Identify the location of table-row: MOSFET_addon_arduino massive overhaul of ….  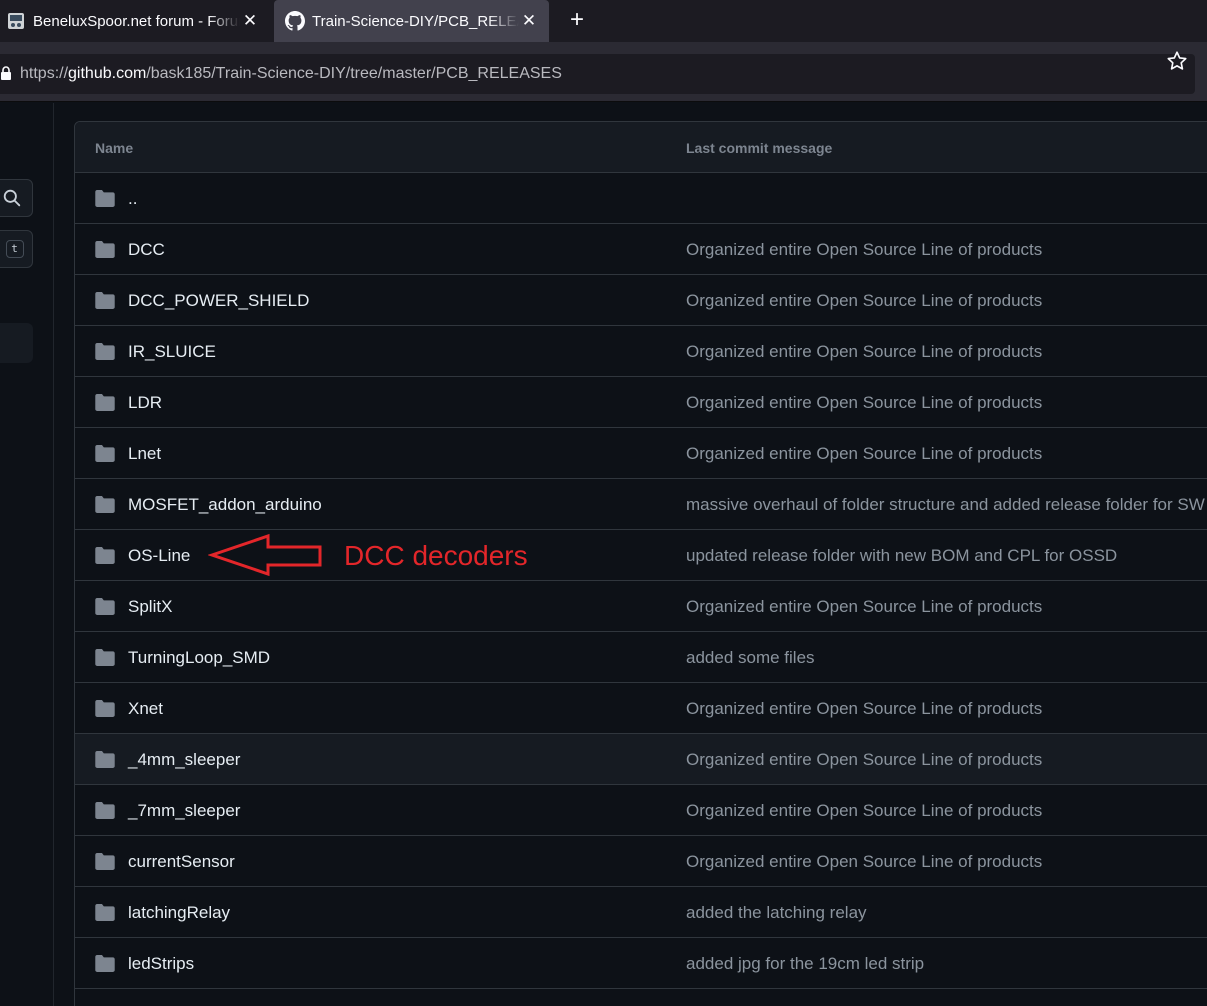
(641, 504).